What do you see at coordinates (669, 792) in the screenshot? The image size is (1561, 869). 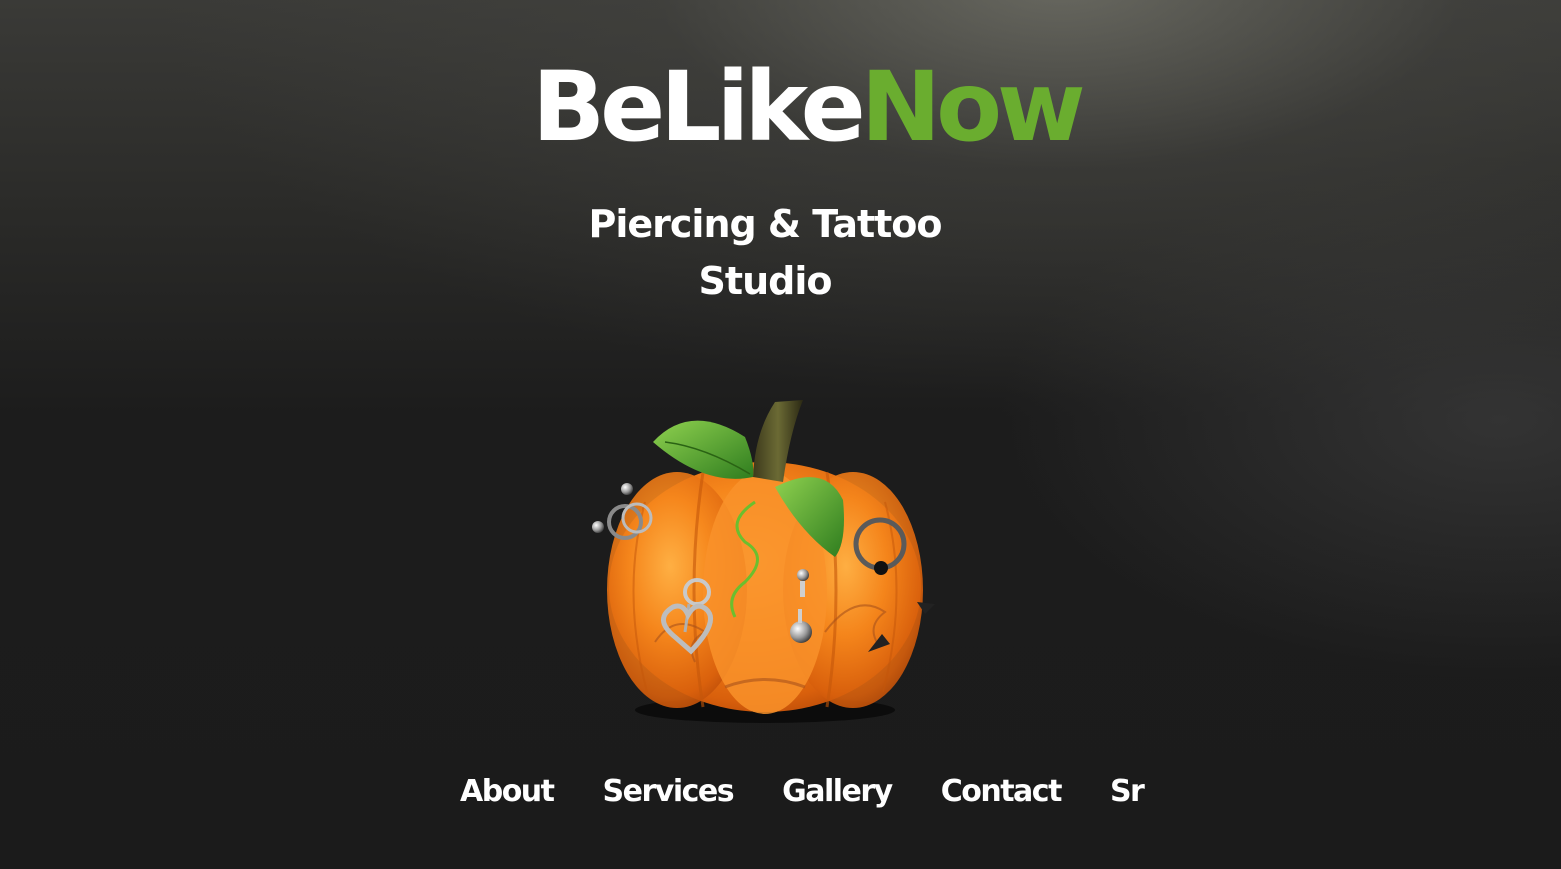 I see `nav-item-services: Services` at bounding box center [669, 792].